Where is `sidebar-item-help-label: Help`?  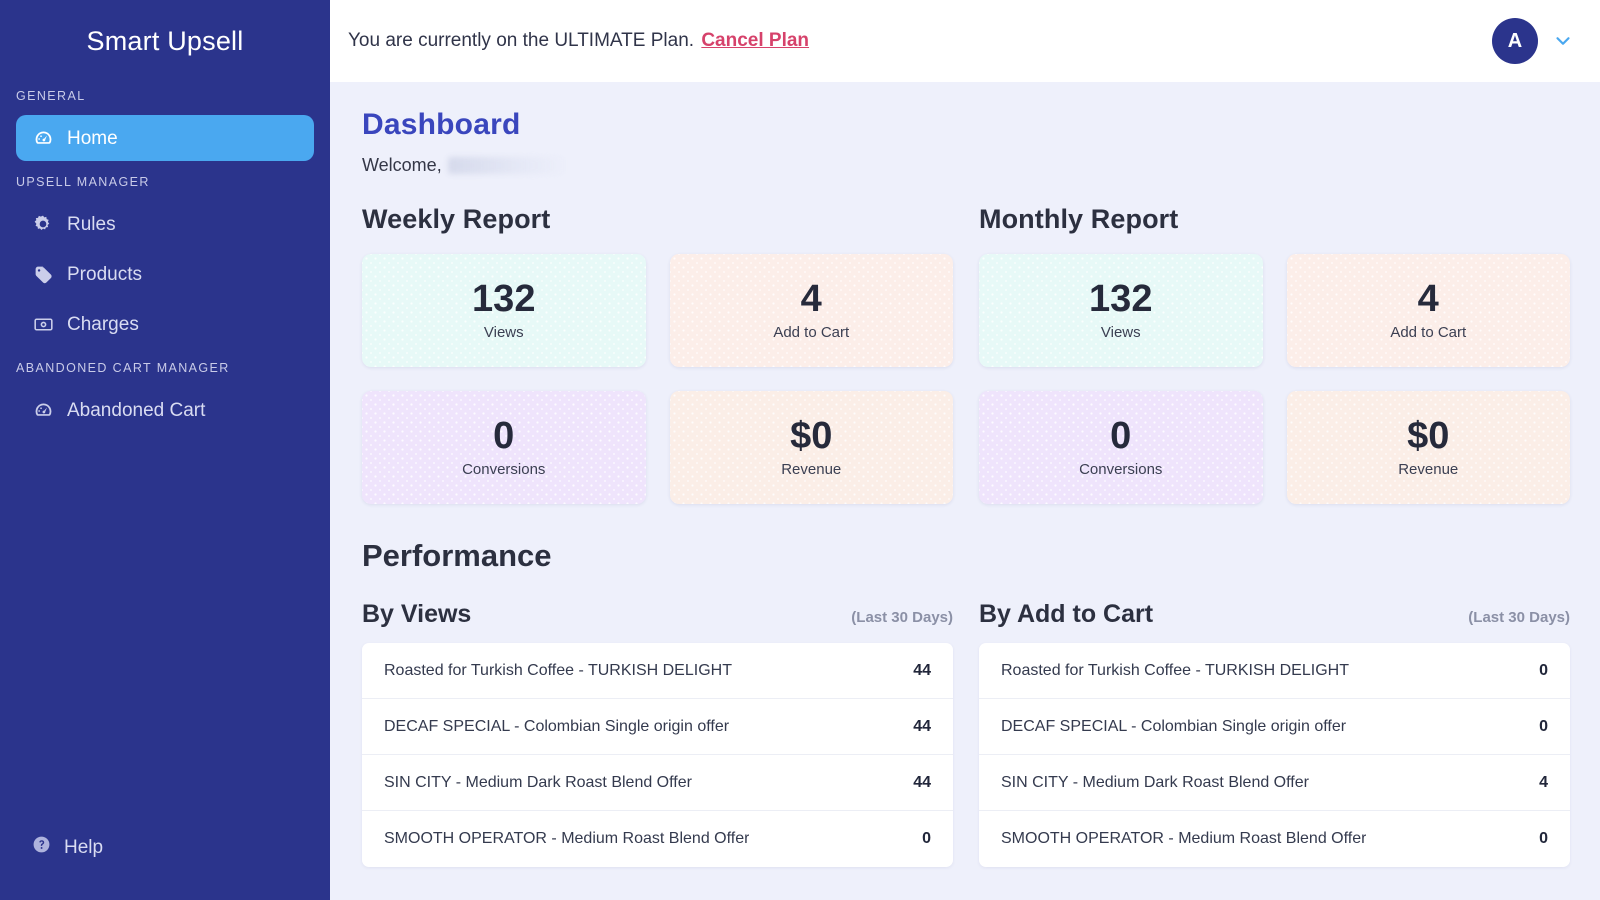
sidebar-item-help-label: Help is located at coordinates (84, 847).